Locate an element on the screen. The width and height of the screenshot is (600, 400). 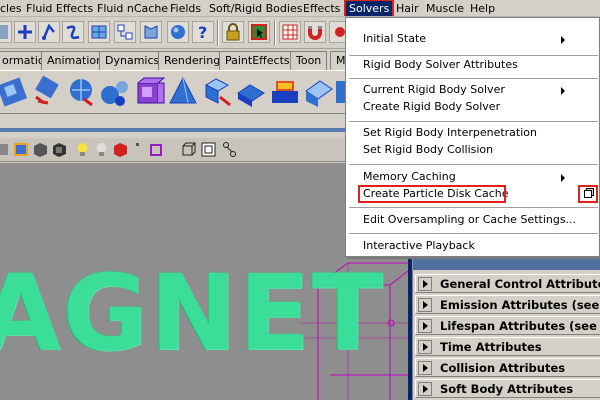
soft-body-cube-icon is located at coordinates (149, 92).